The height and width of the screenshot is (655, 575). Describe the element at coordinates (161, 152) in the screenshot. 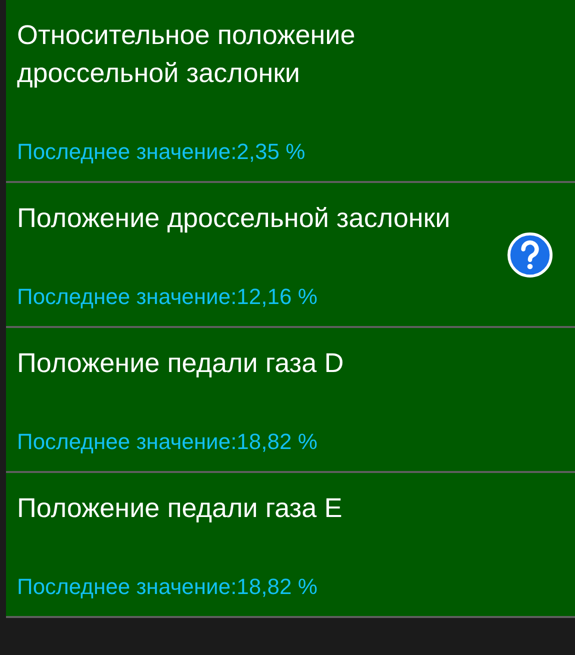

I see `last-value: Последнее значение:2,35 %` at that location.